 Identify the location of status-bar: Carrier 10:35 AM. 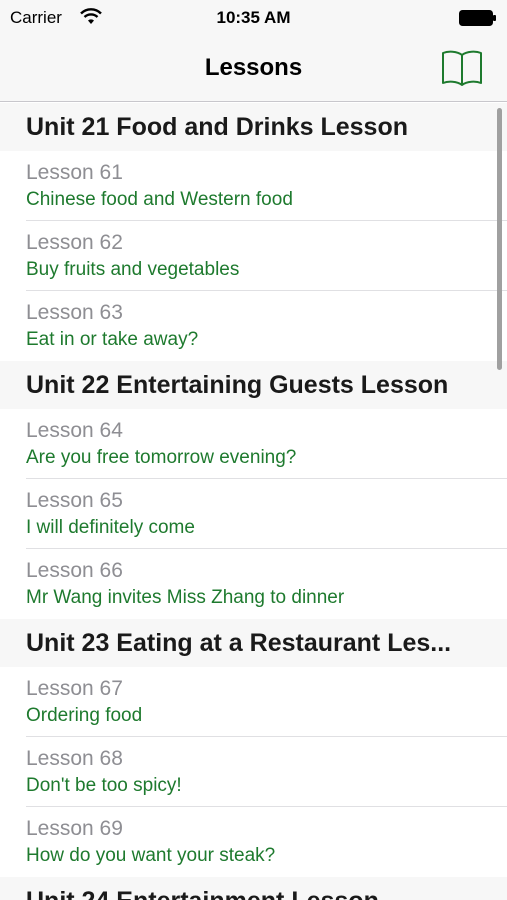
(253, 18).